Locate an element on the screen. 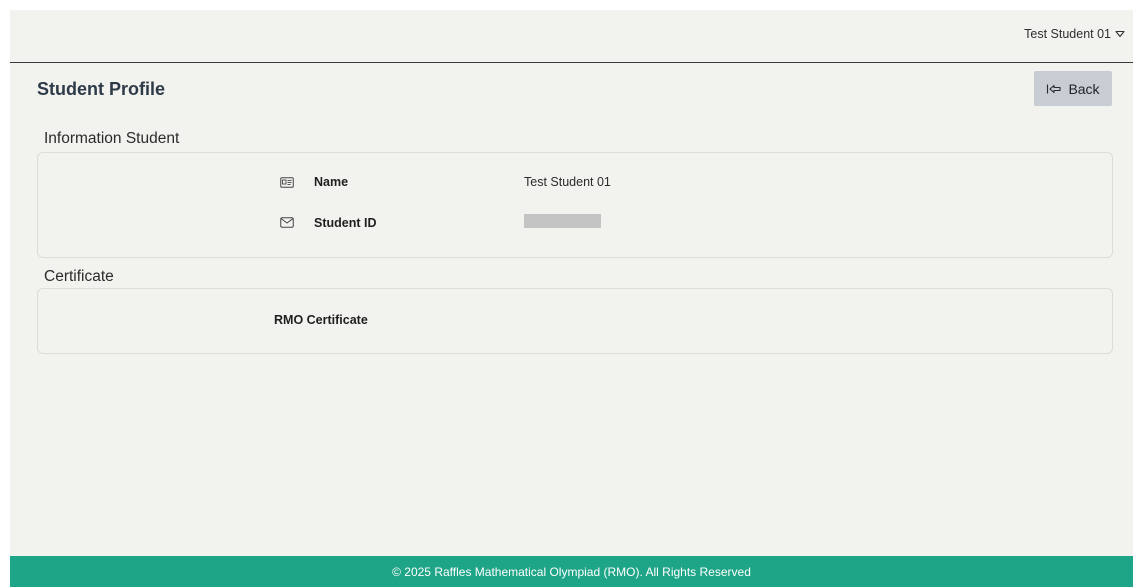 Image resolution: width=1133 pixels, height=587 pixels. rmo-certificate-label: RMO Certificate is located at coordinates (321, 320).